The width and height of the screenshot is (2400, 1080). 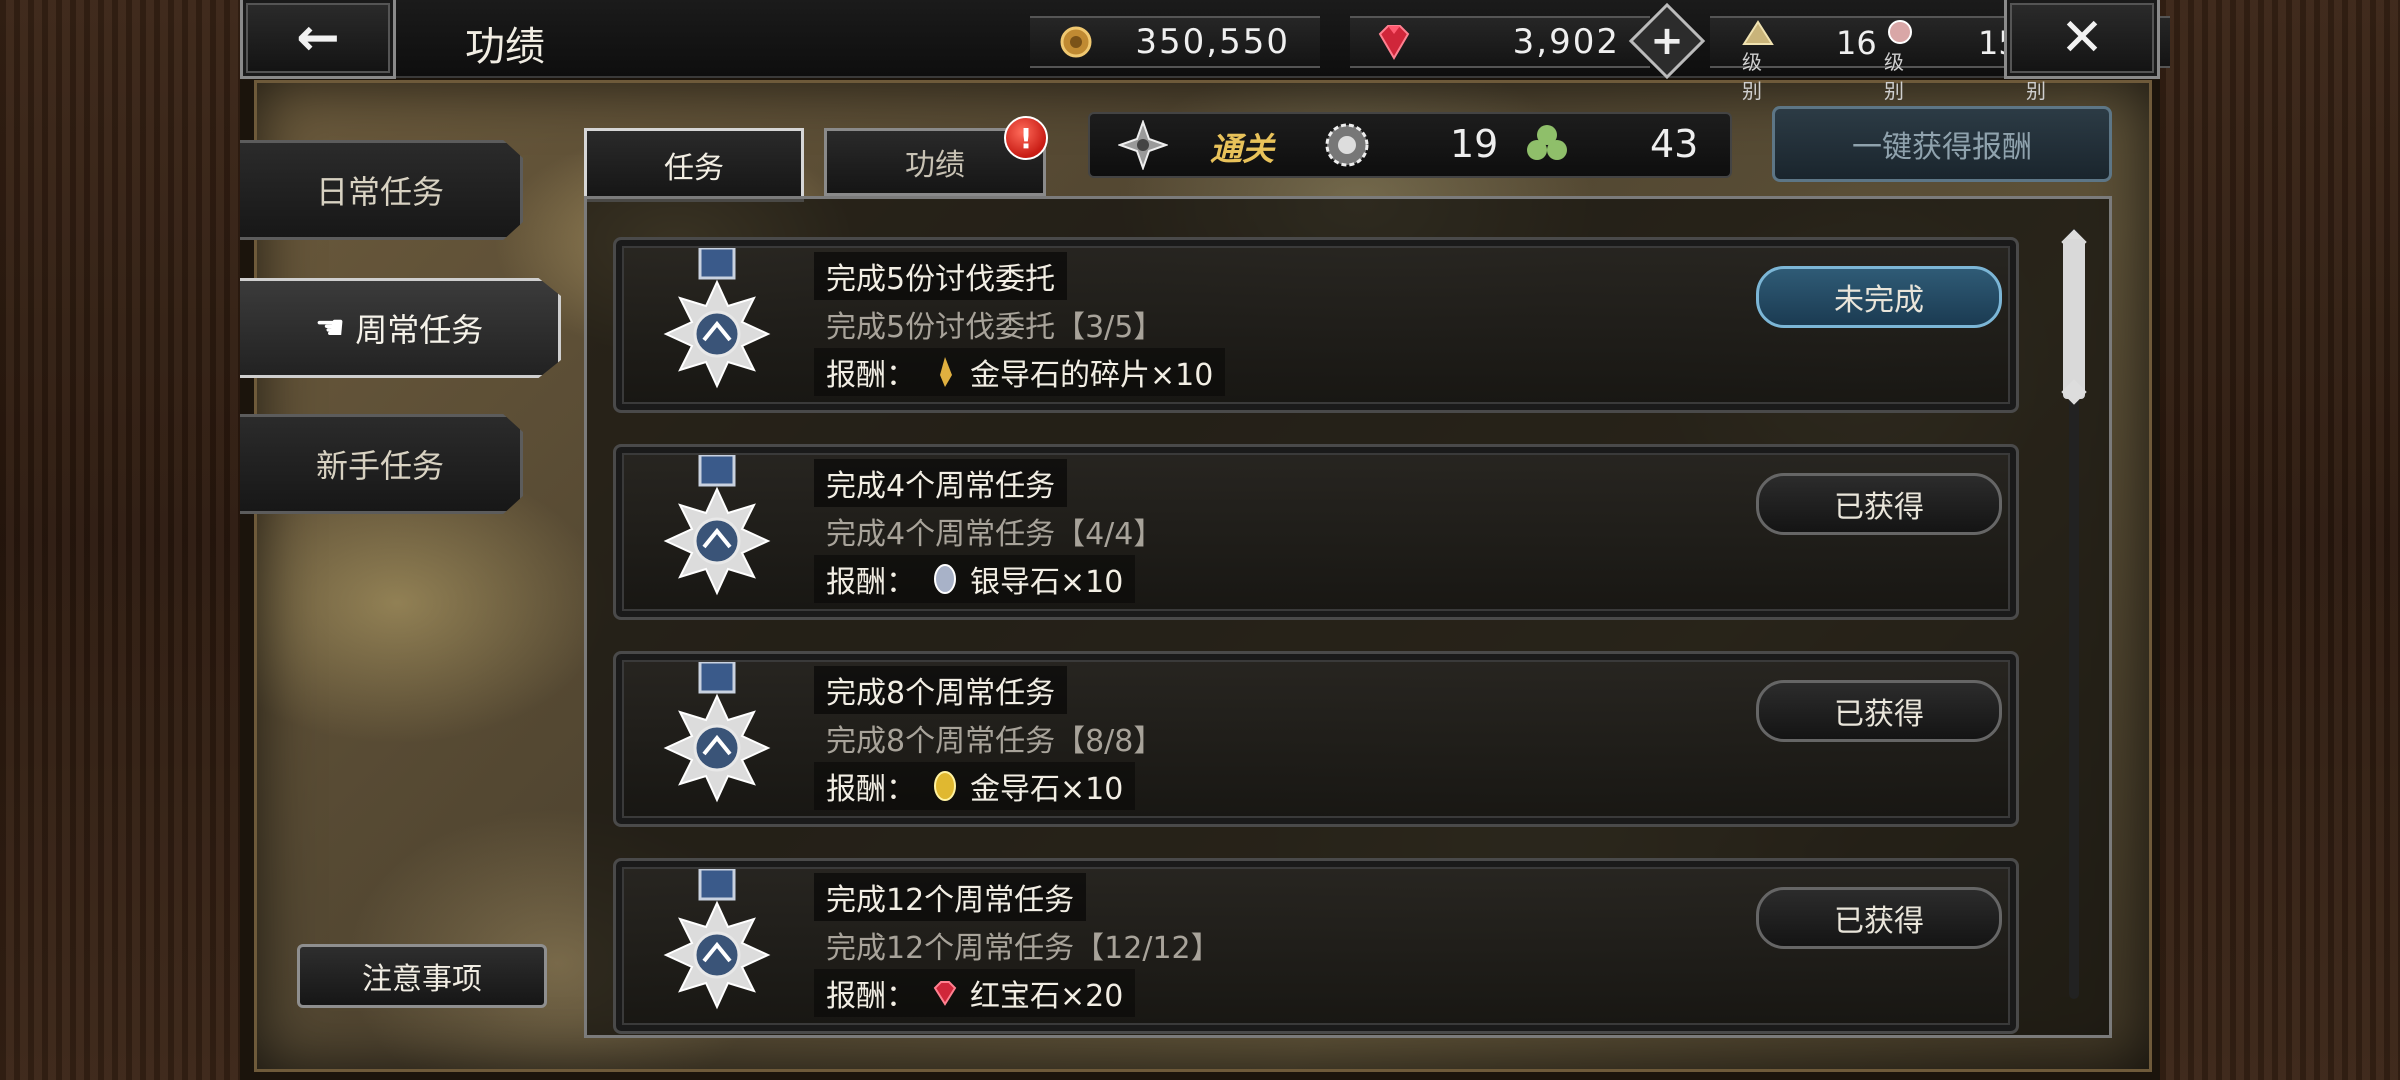 What do you see at coordinates (1942, 144) in the screenshot?
I see `claim-all-button: 一键获得报酬` at bounding box center [1942, 144].